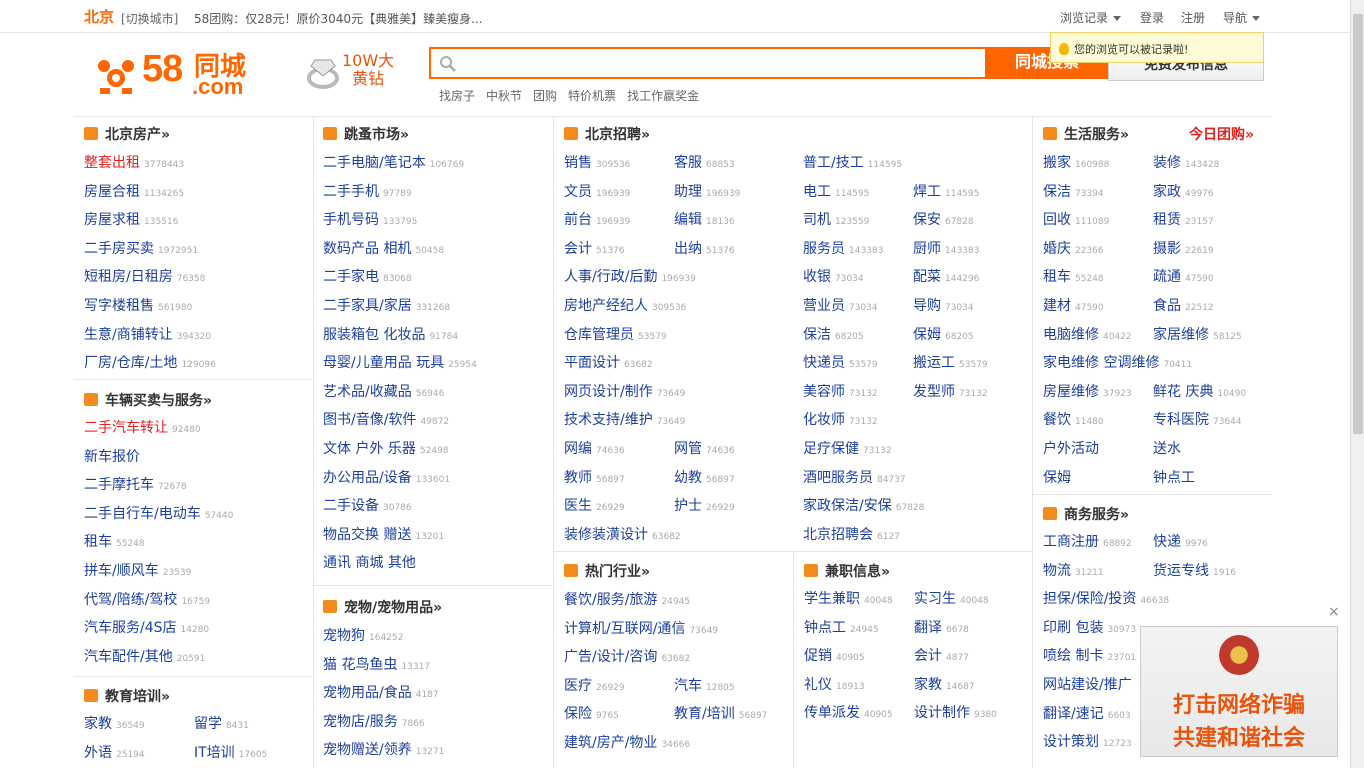 This screenshot has width=1364, height=768. I want to click on category-link: 翻译 6678, so click(941, 627).